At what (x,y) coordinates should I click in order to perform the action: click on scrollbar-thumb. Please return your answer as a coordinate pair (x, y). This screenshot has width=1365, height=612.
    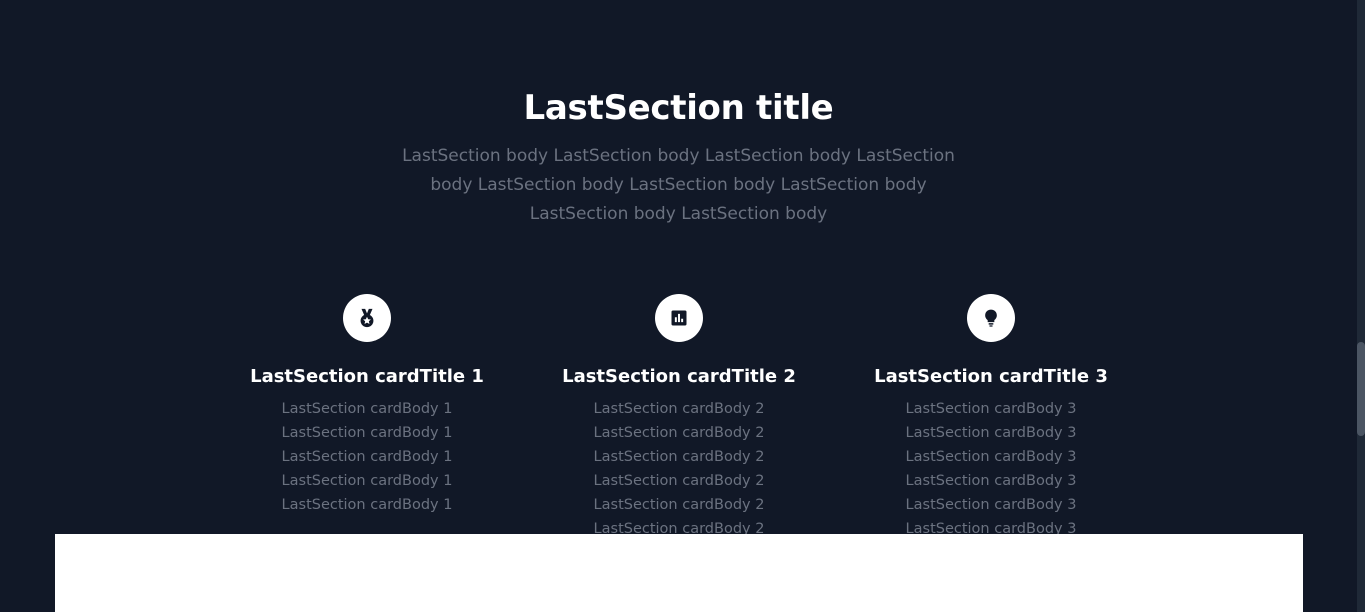
    Looking at the image, I should click on (1361, 389).